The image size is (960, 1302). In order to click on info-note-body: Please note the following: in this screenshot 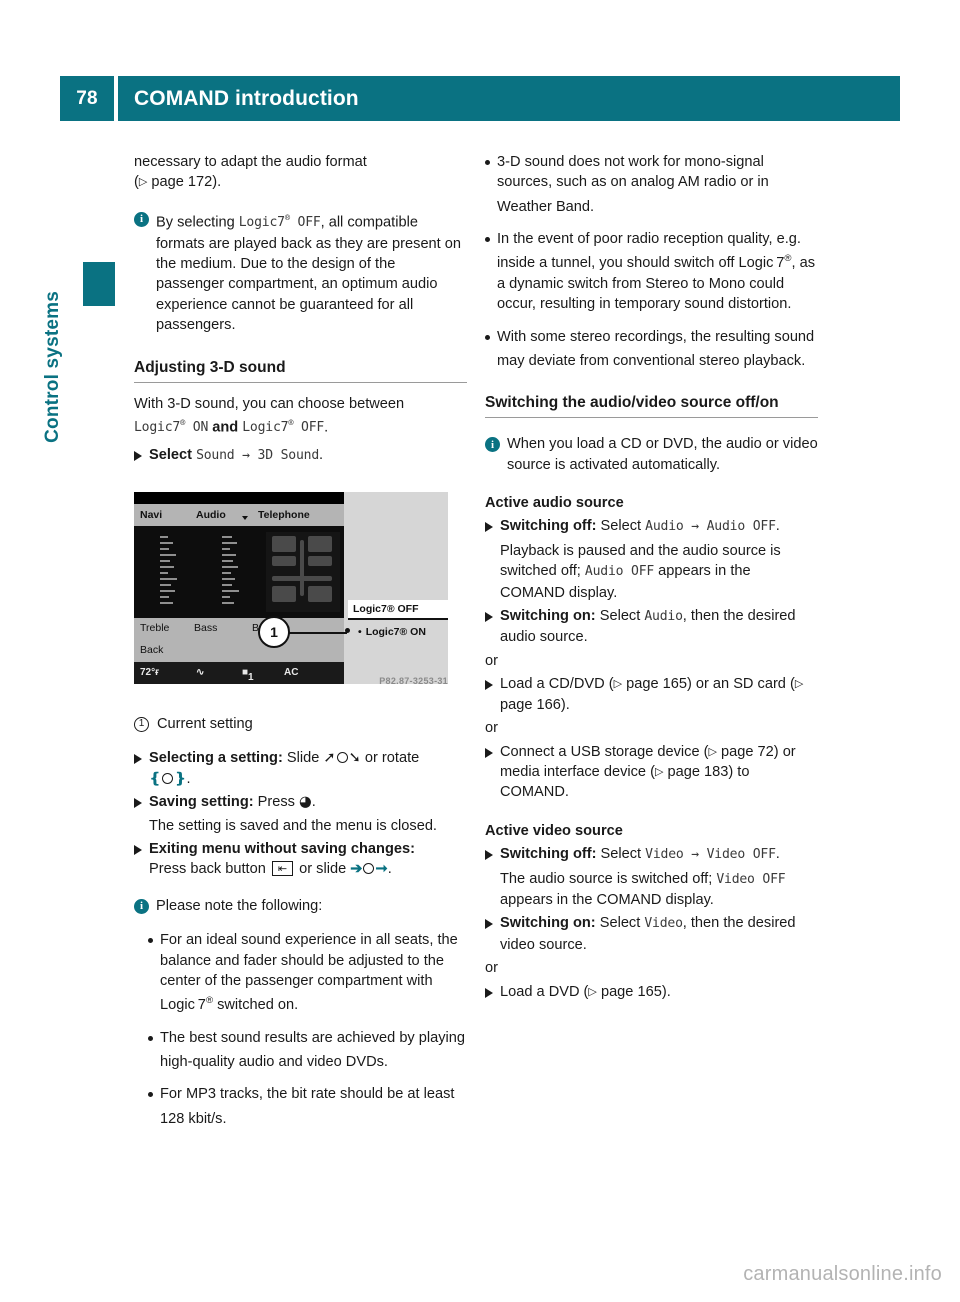, I will do `click(239, 905)`.